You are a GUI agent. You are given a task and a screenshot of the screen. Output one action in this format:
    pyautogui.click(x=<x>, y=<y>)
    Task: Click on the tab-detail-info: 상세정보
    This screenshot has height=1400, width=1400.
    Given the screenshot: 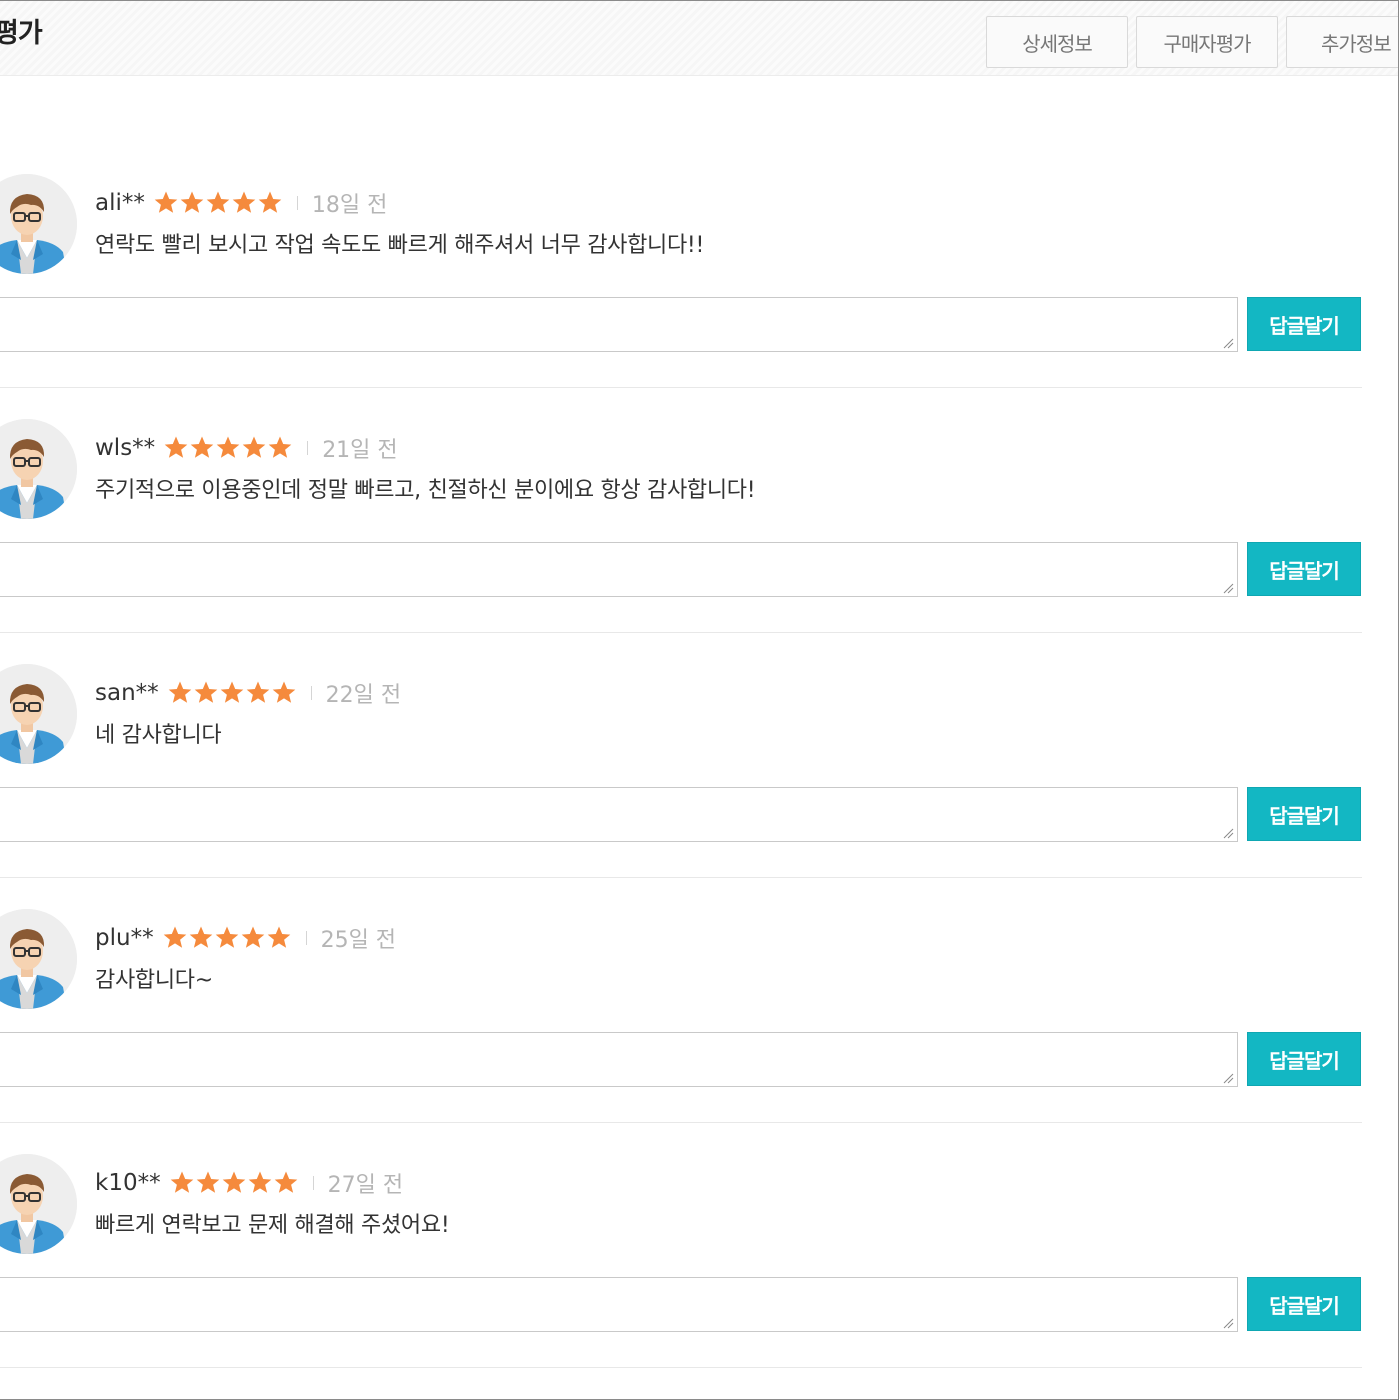 What is the action you would take?
    pyautogui.click(x=1057, y=42)
    